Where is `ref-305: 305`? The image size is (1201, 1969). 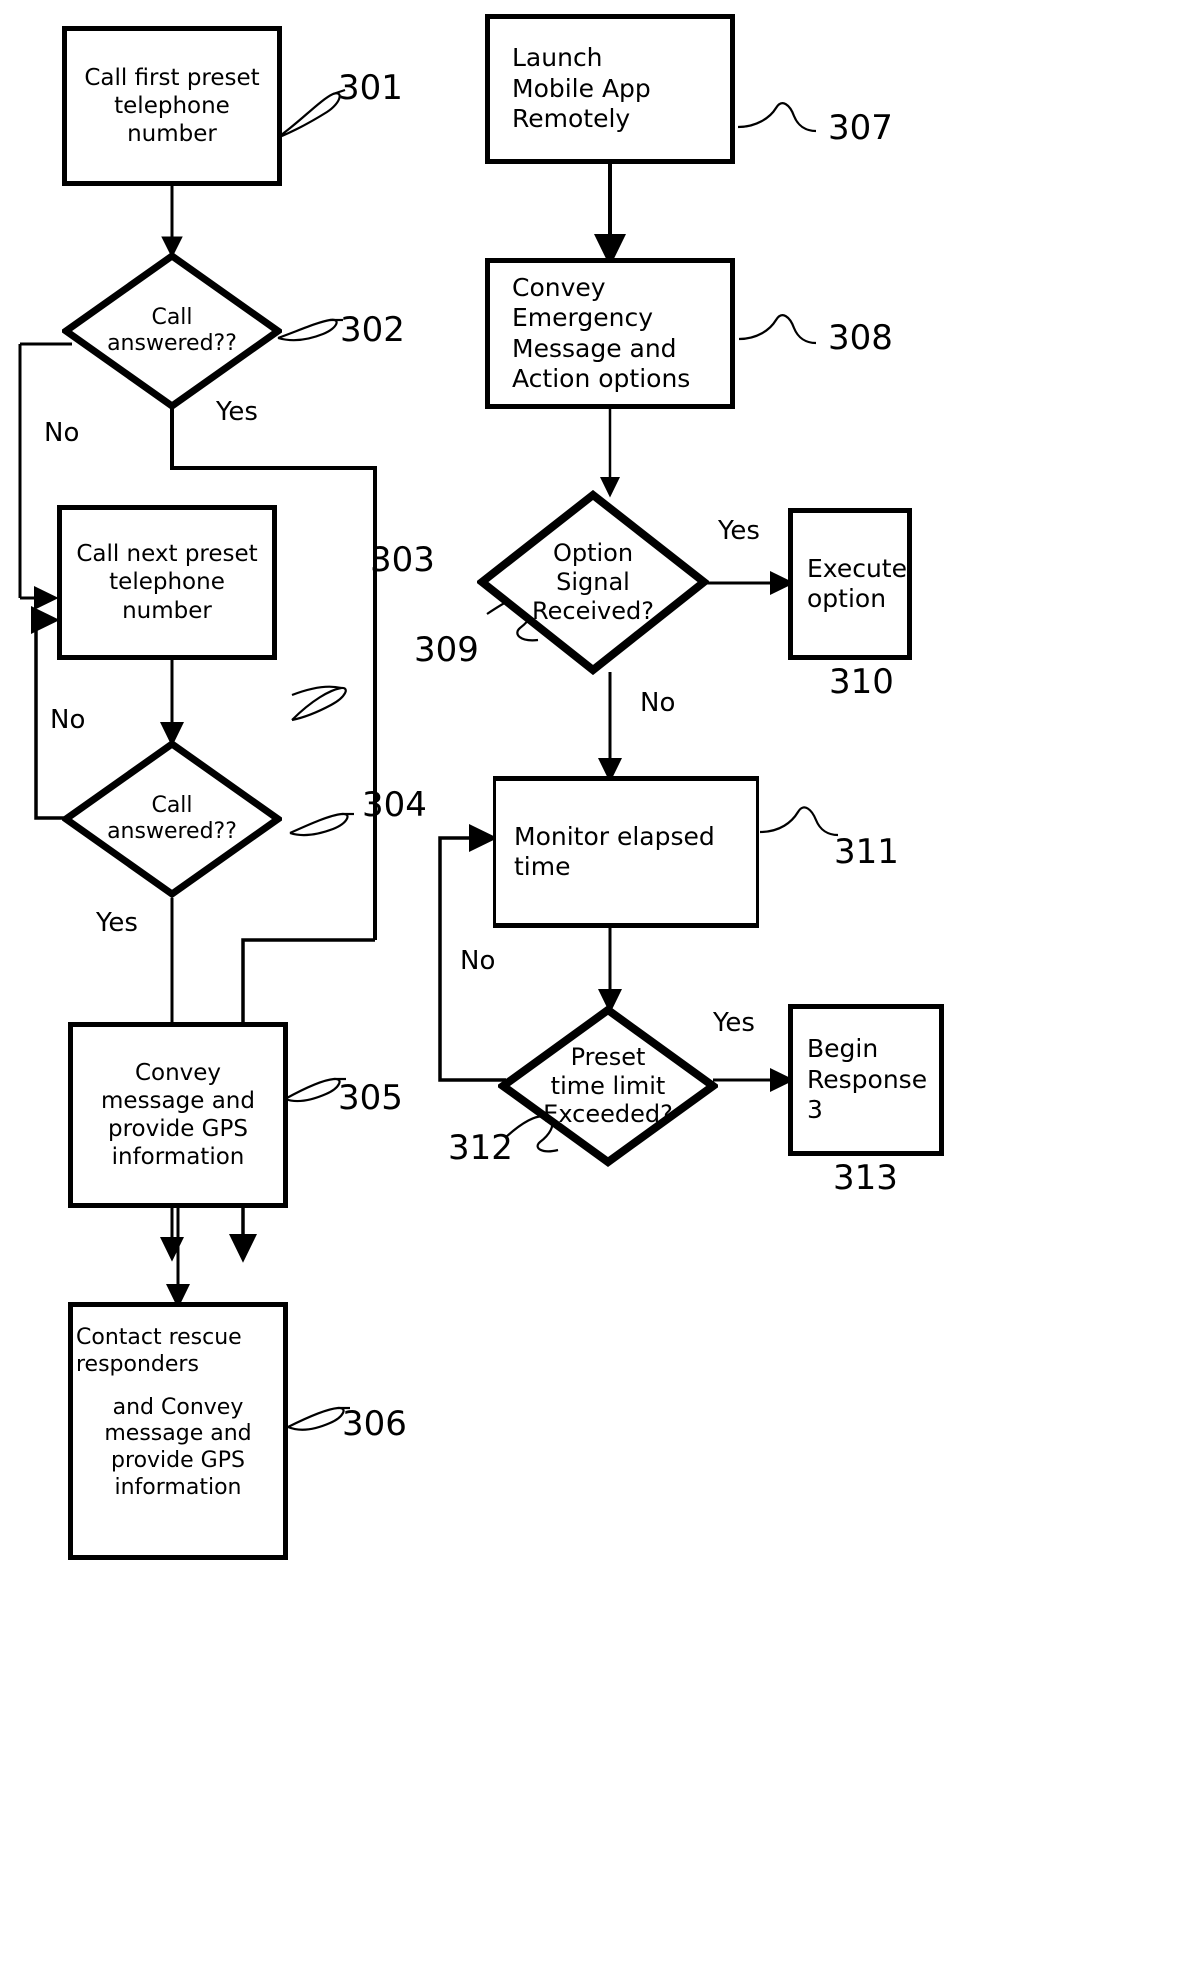 ref-305: 305 is located at coordinates (370, 1098).